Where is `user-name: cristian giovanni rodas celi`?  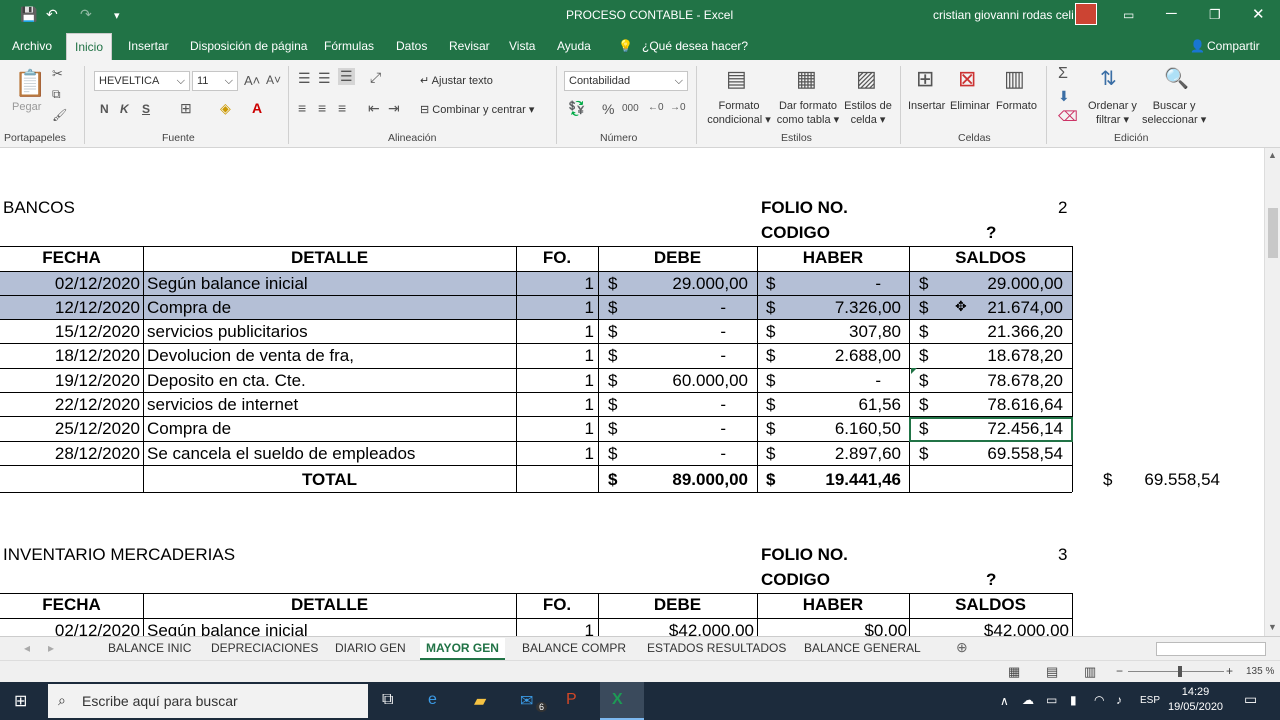 user-name: cristian giovanni rodas celi is located at coordinates (1003, 15).